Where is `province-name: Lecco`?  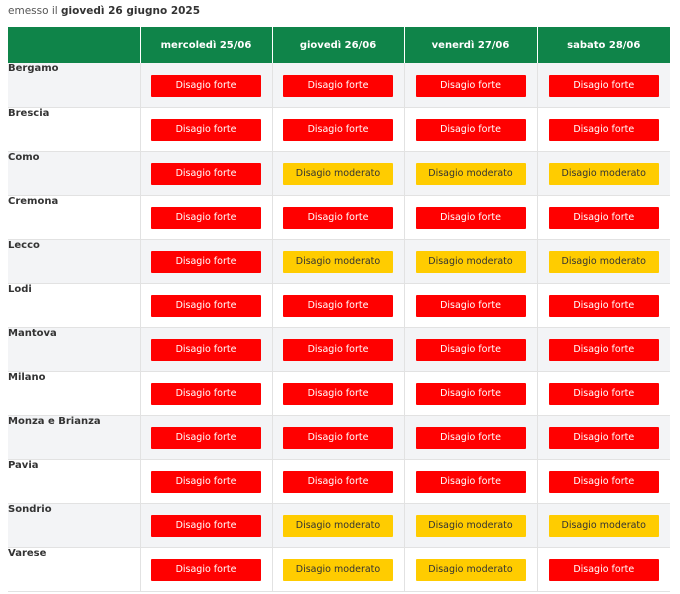
province-name: Lecco is located at coordinates (74, 261).